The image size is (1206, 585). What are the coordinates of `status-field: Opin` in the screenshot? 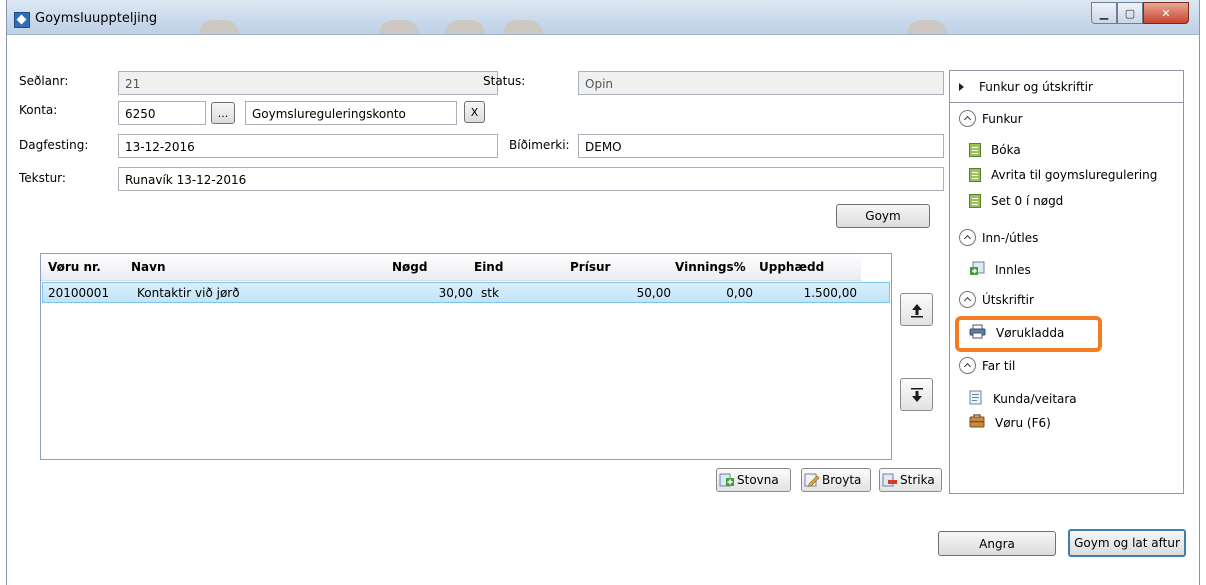 It's located at (761, 83).